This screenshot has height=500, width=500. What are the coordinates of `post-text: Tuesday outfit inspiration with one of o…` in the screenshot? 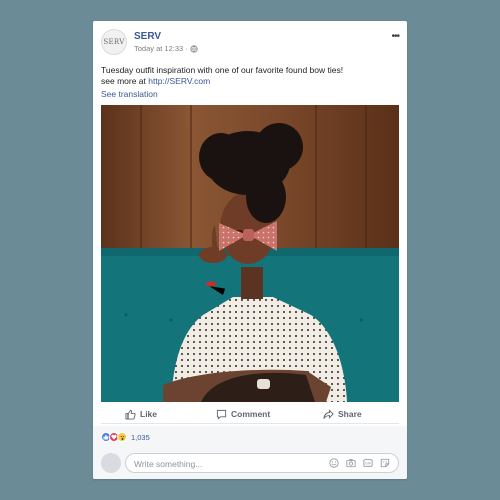 It's located at (250, 76).